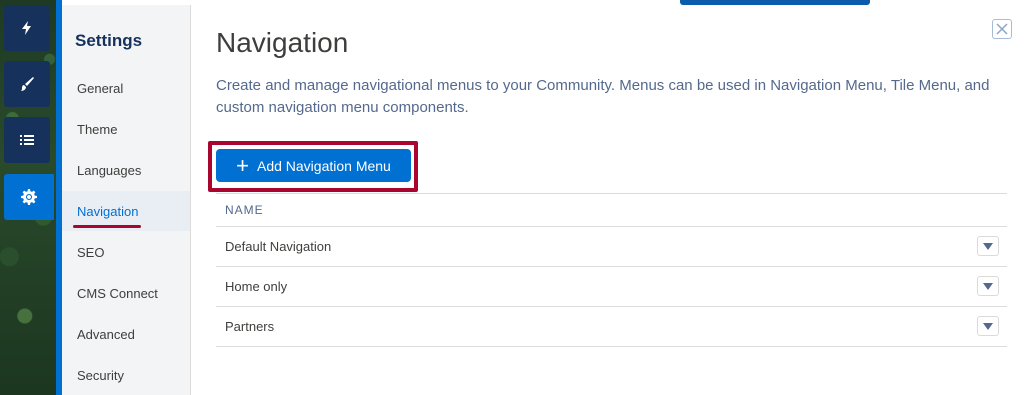 This screenshot has height=395, width=1024. I want to click on plus-icon: +, so click(242, 165).